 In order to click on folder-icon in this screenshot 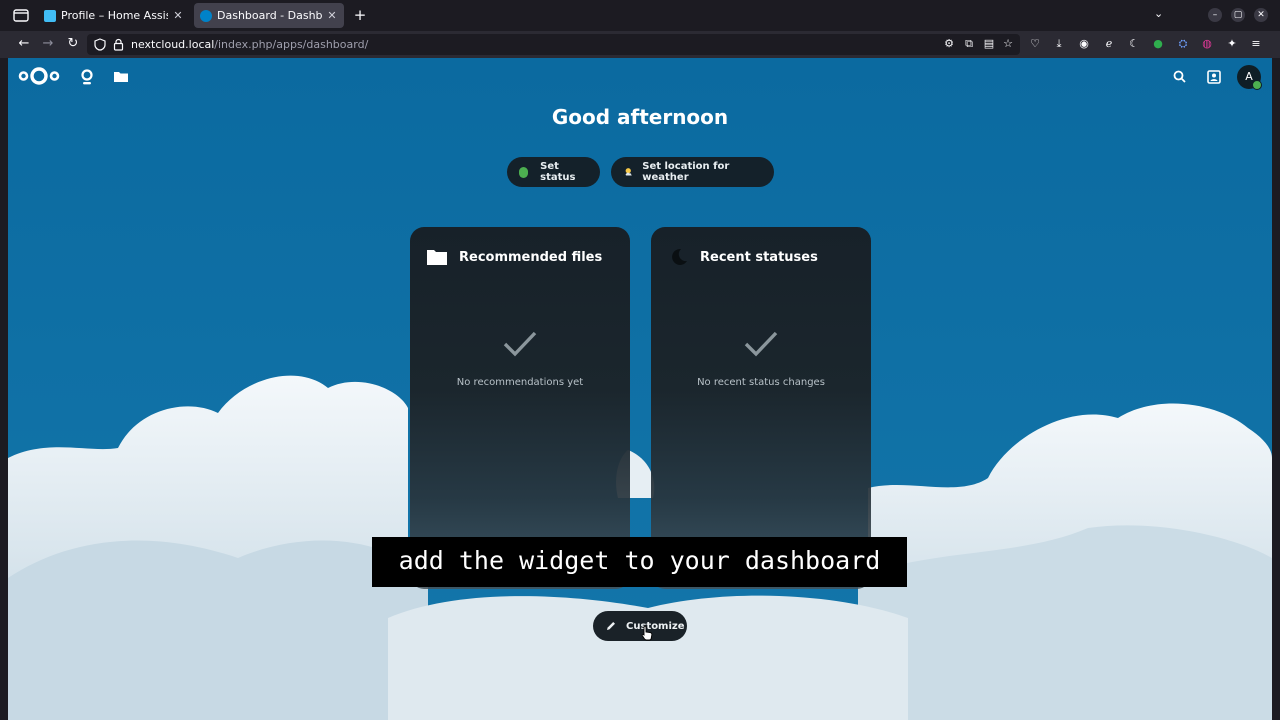, I will do `click(437, 257)`.